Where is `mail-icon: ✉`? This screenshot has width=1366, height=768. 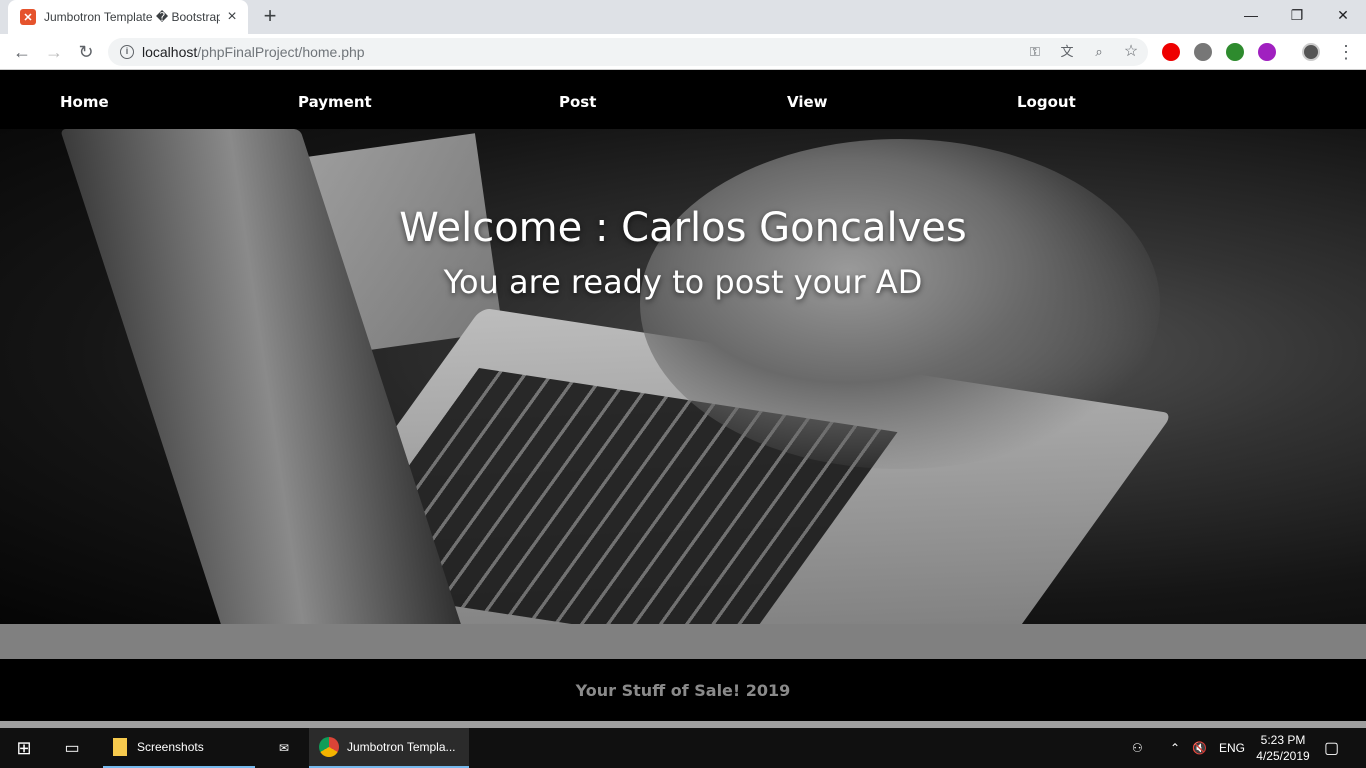 mail-icon: ✉ is located at coordinates (284, 748).